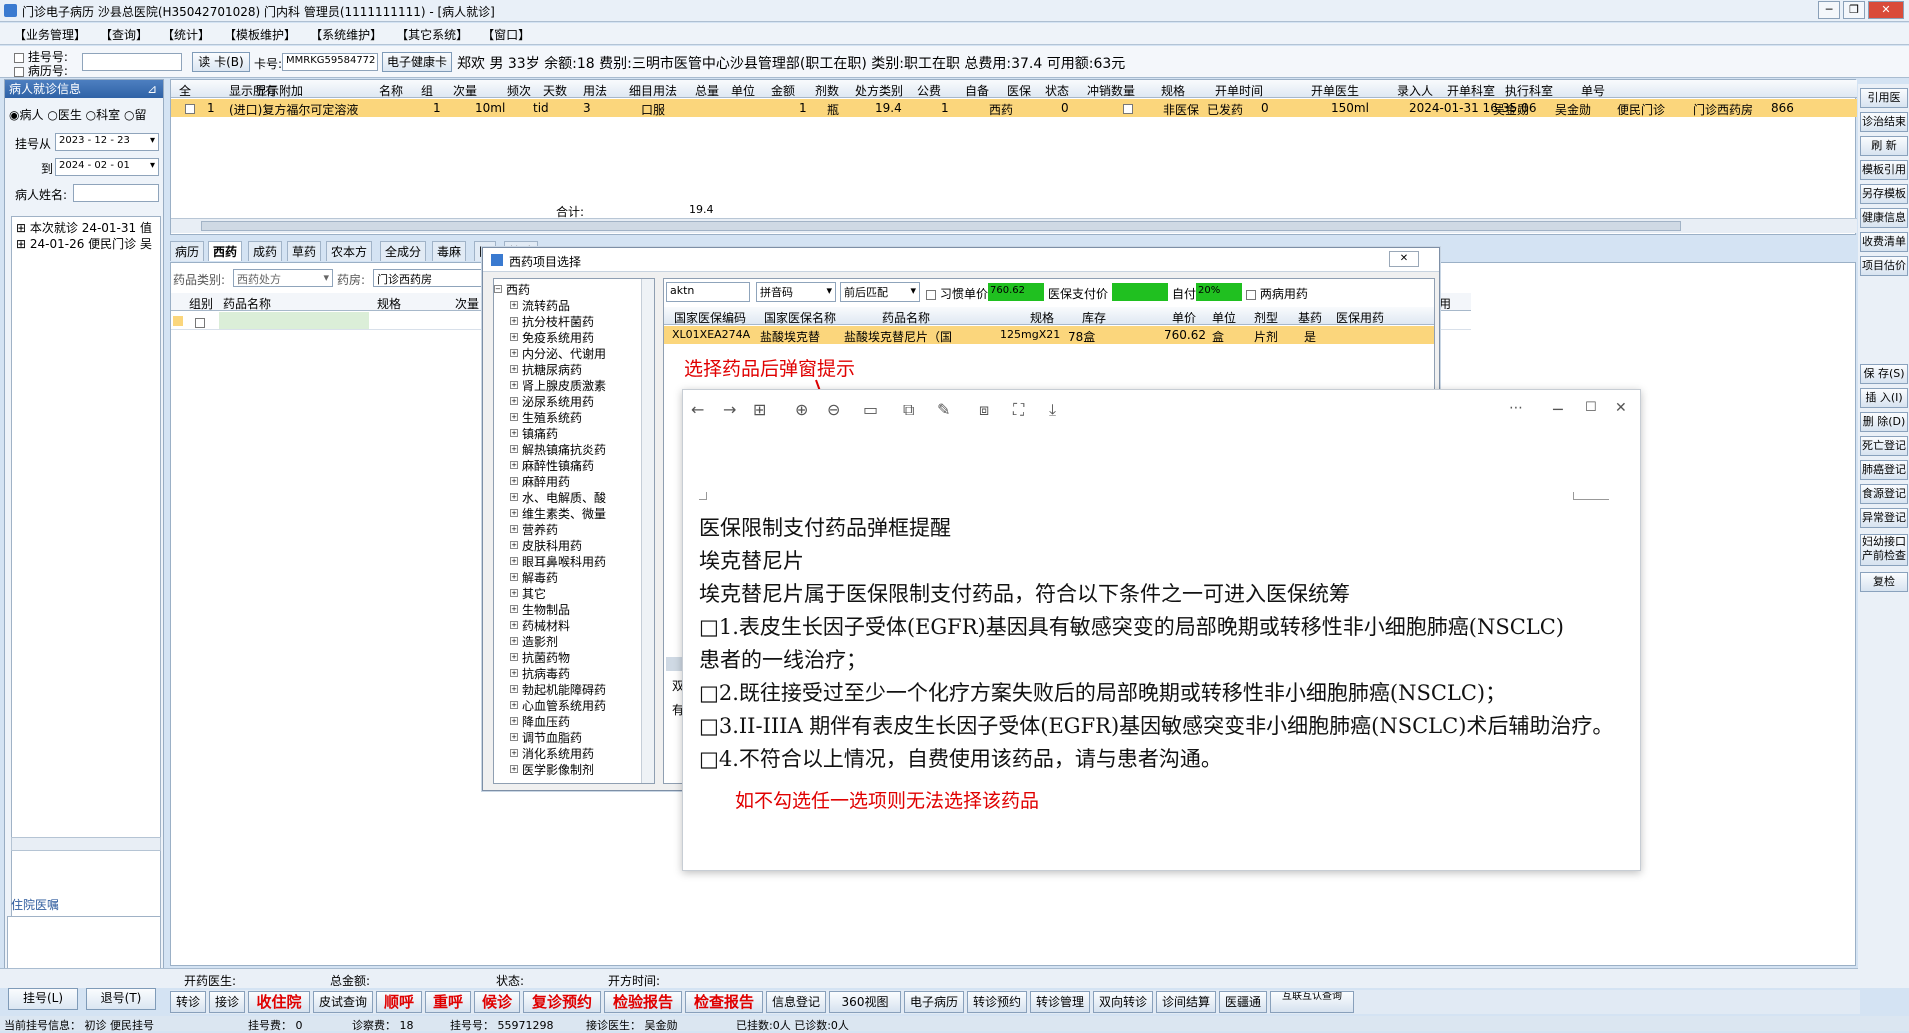 The width and height of the screenshot is (1909, 1033). I want to click on card-no-input: MMRKG59584772, so click(330, 62).